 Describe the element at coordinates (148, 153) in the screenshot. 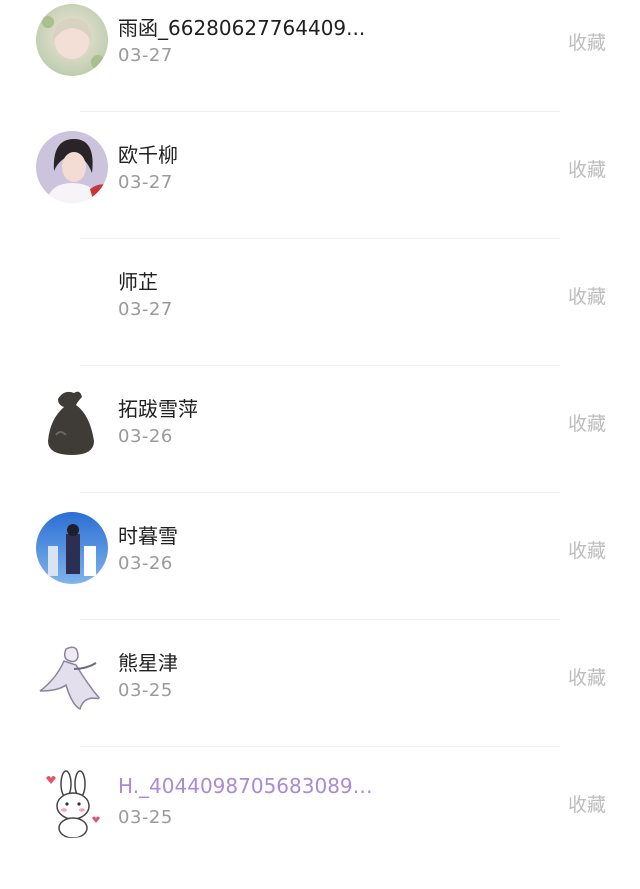

I see `user-name: 欧千柳` at that location.